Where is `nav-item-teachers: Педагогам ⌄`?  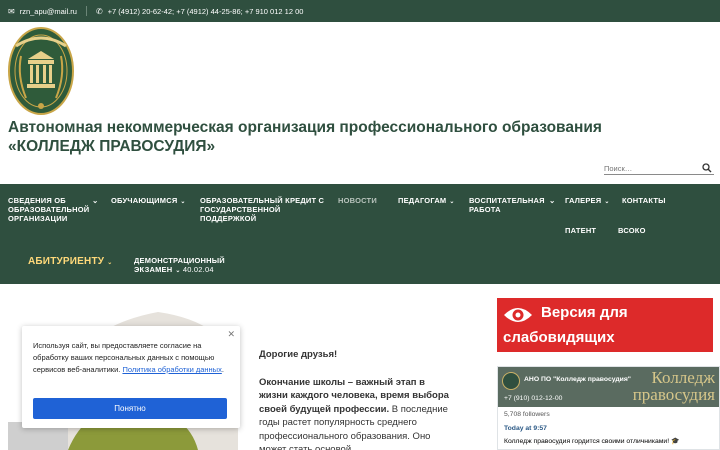
nav-item-teachers: Педагогам ⌄ is located at coordinates (426, 201).